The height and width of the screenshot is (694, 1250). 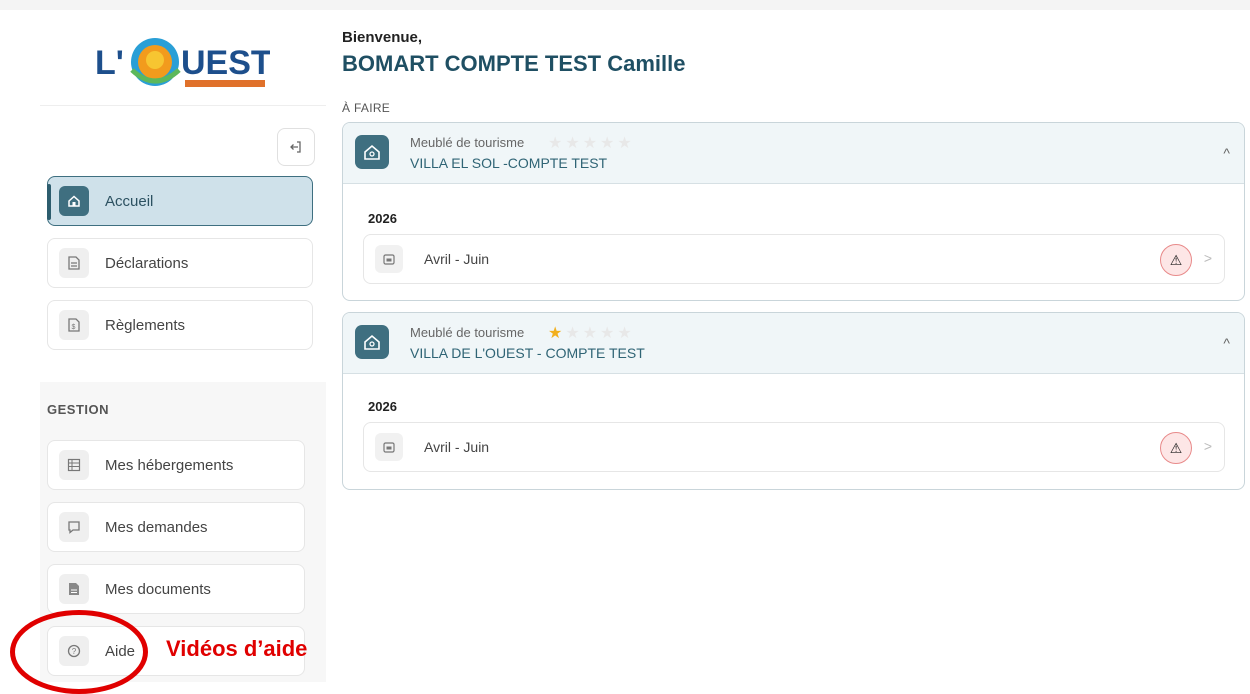 I want to click on welcome-text: Bienvenue,, so click(x=382, y=37).